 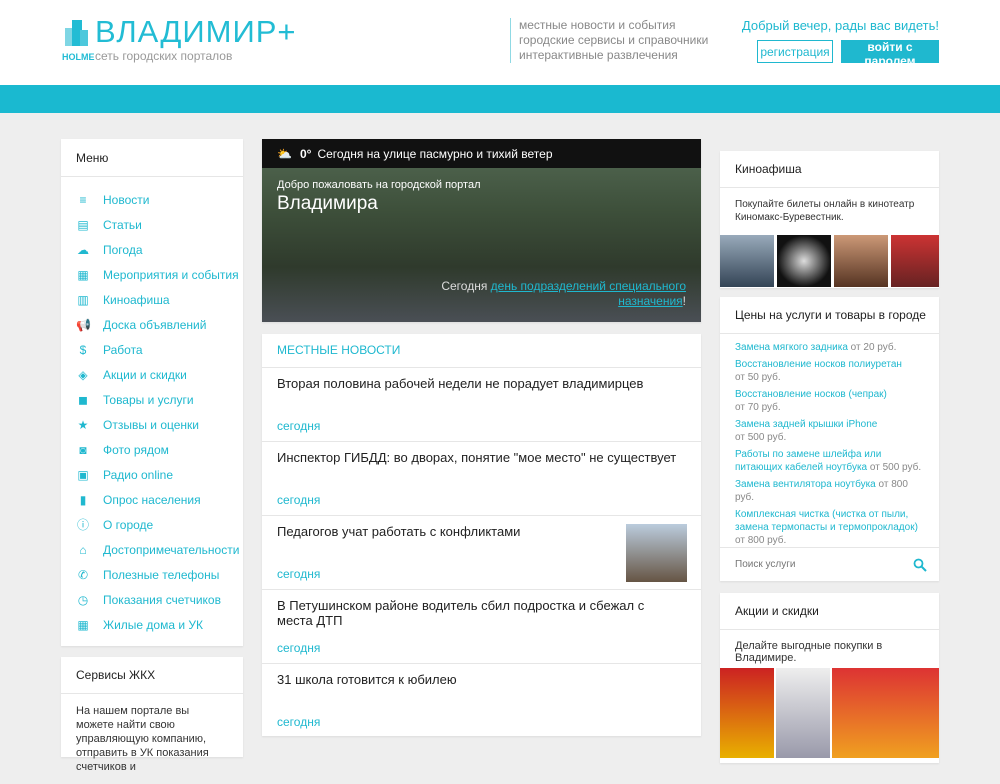 I want to click on service-price: от 20 руб., so click(x=872, y=347).